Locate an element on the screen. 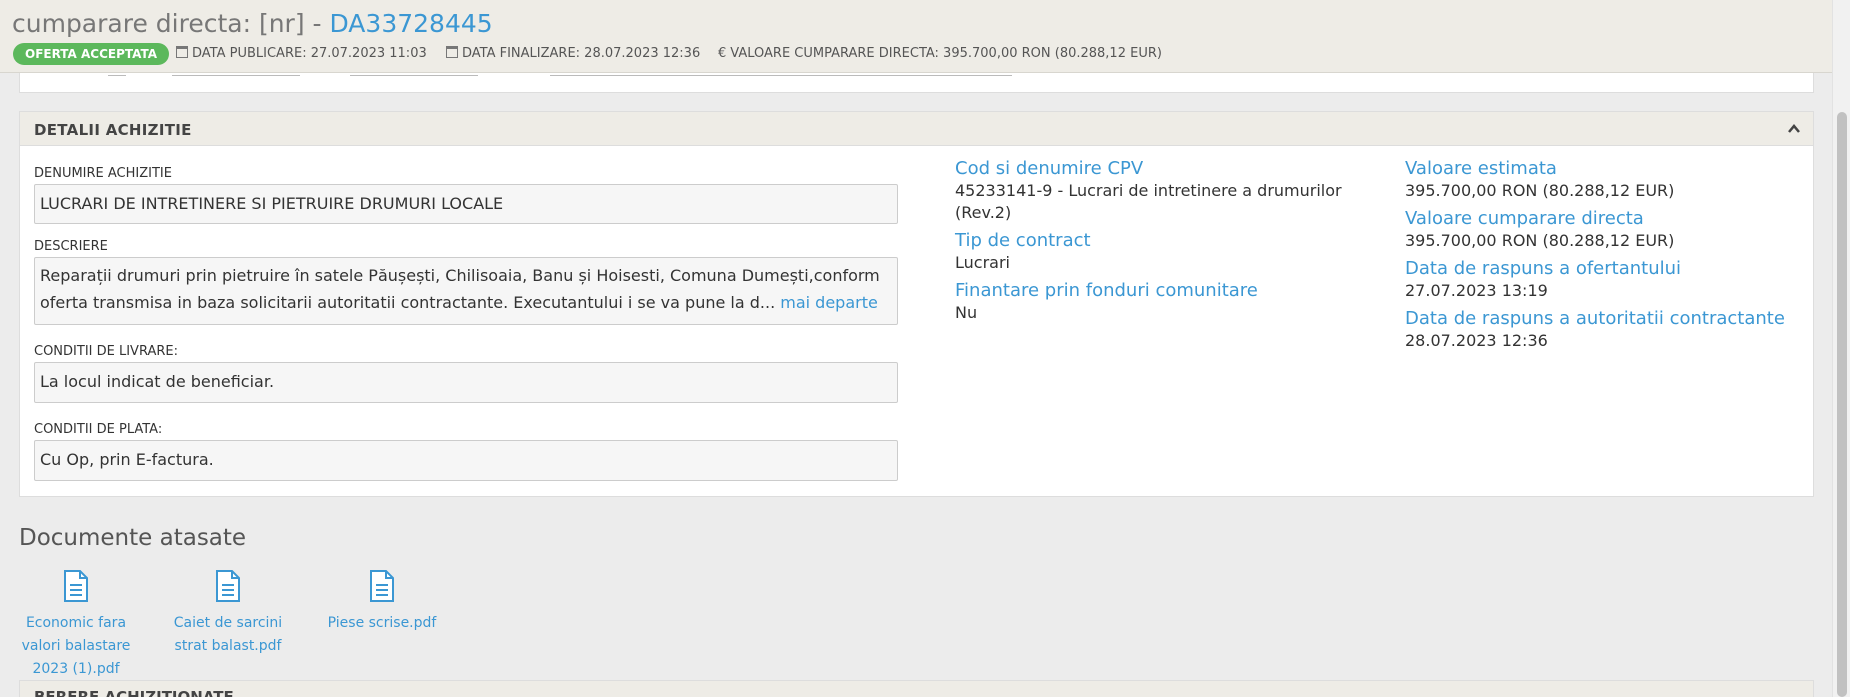  title-prefix: cumparare directa: [nr] - is located at coordinates (171, 23).